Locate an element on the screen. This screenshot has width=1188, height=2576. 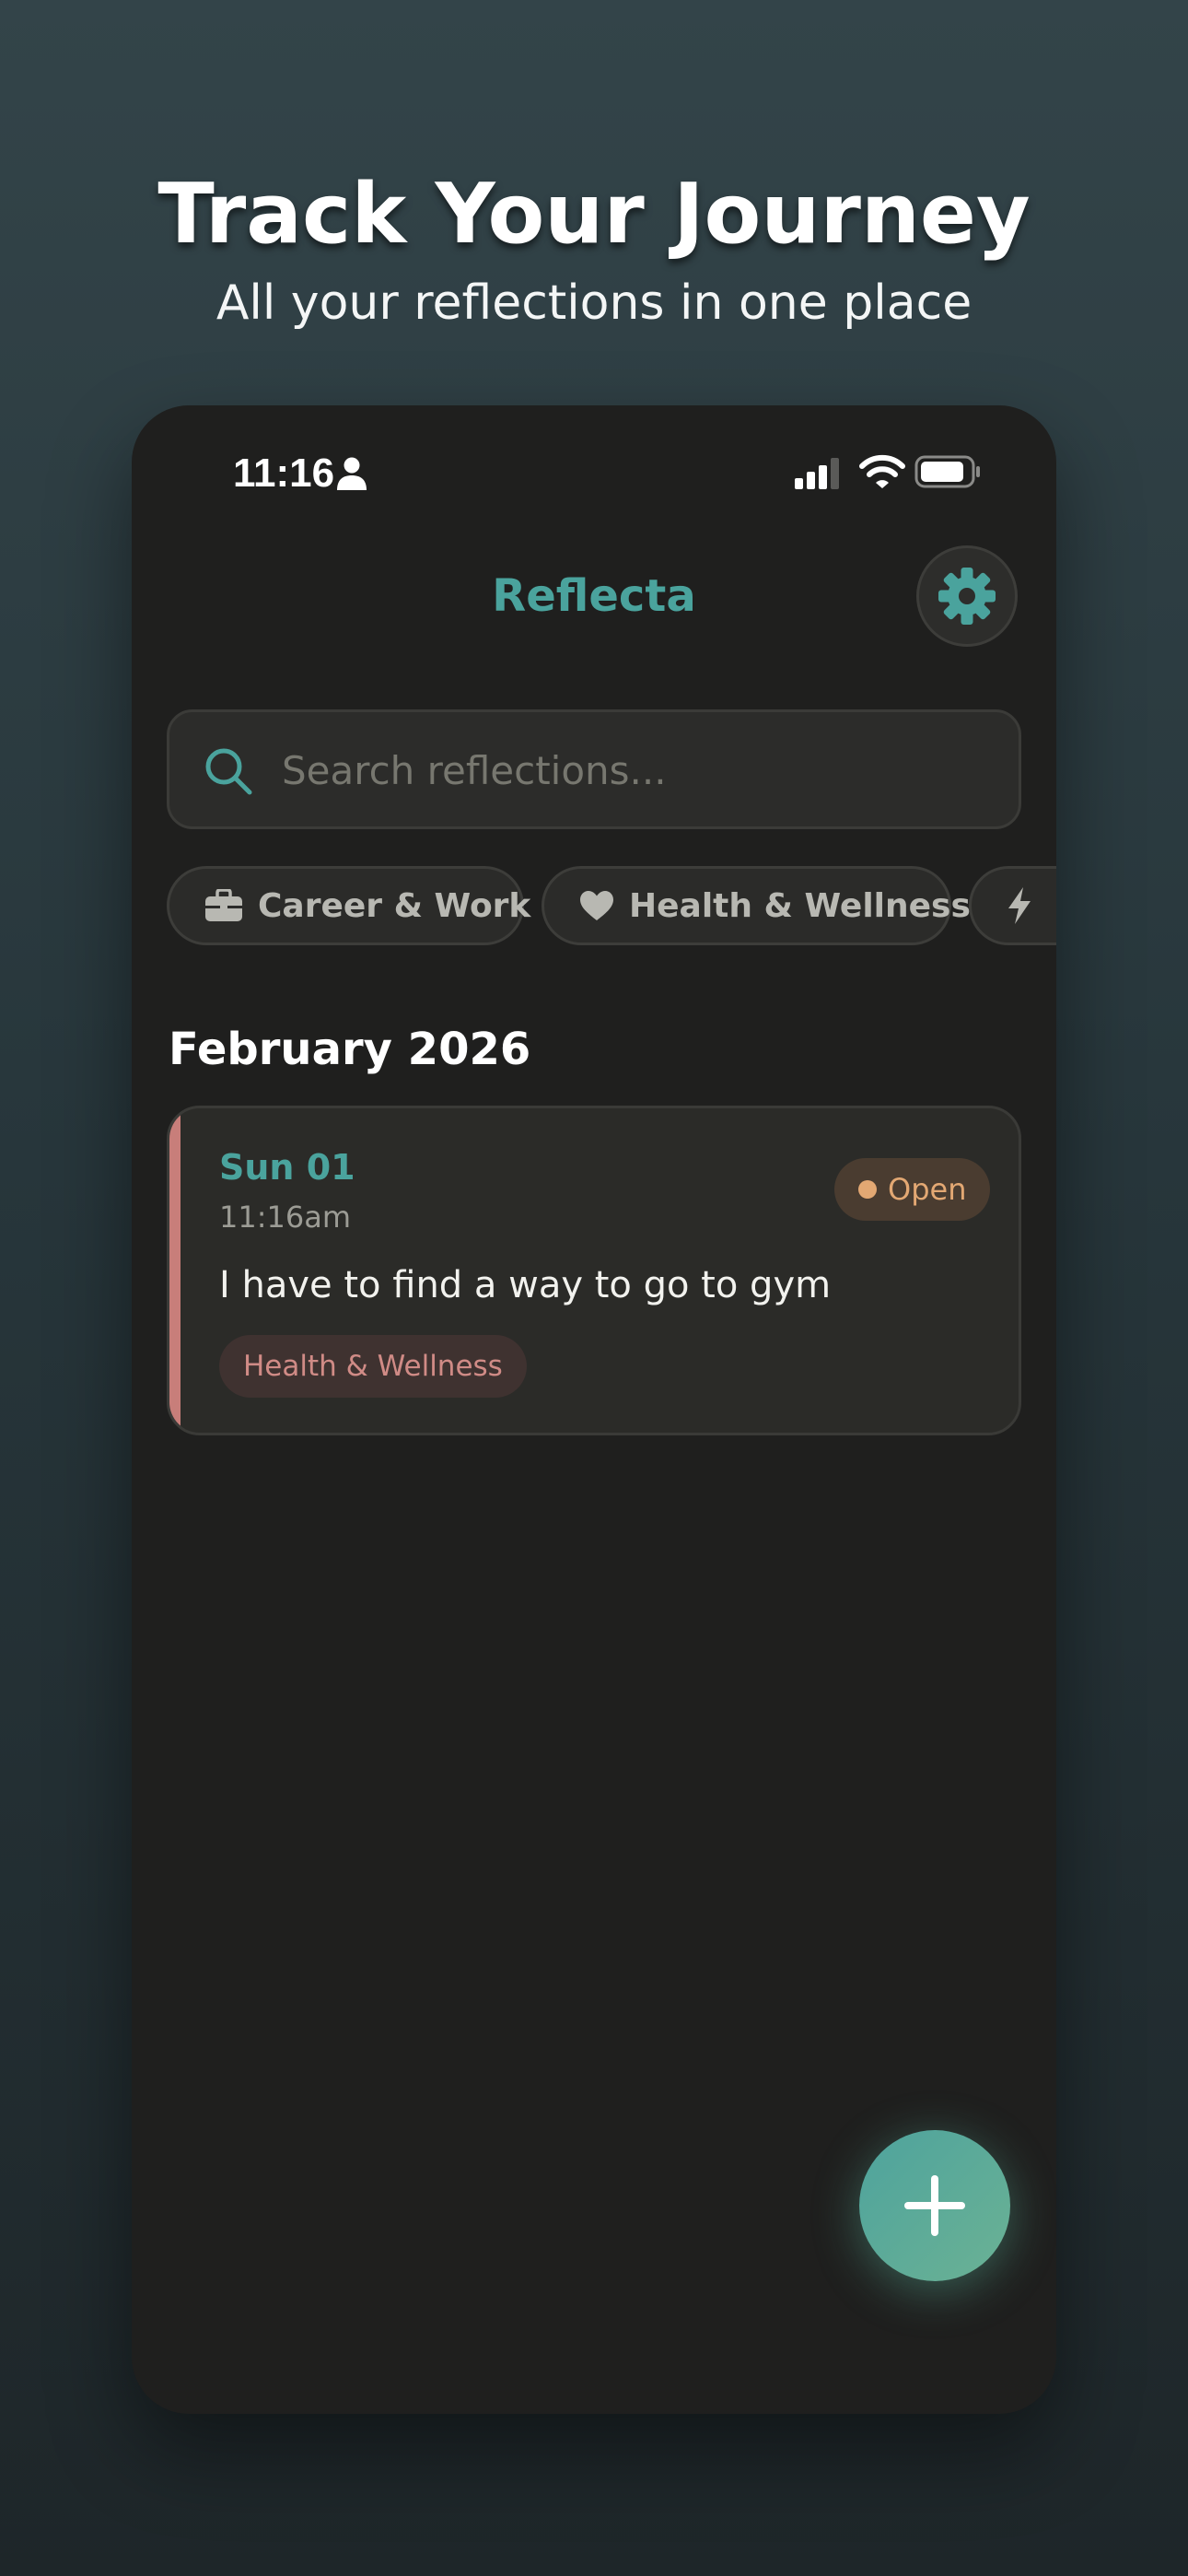
status-dot-icon is located at coordinates (867, 1189).